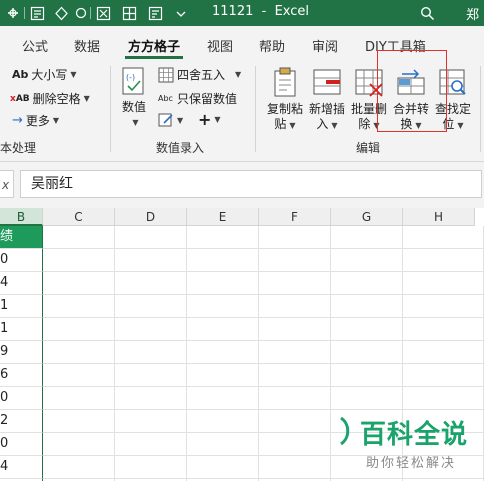 This screenshot has height=481, width=484. Describe the element at coordinates (197, 98) in the screenshot. I see `keep-value-button: Abc 只保留数值` at that location.